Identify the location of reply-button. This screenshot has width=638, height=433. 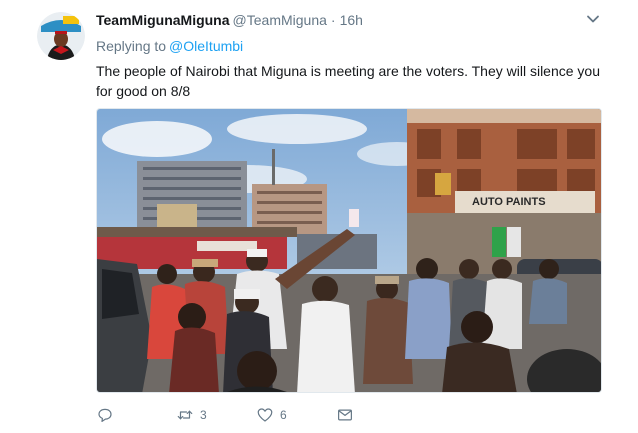
(108, 415).